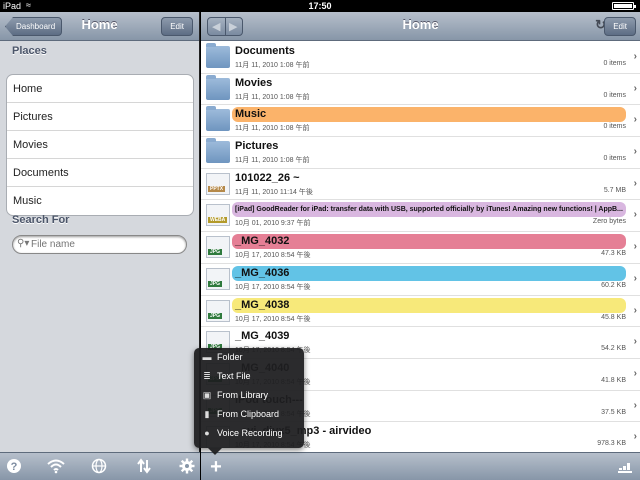 The width and height of the screenshot is (640, 480). I want to click on sidebar-item-pictures: Pictures, so click(100, 117).